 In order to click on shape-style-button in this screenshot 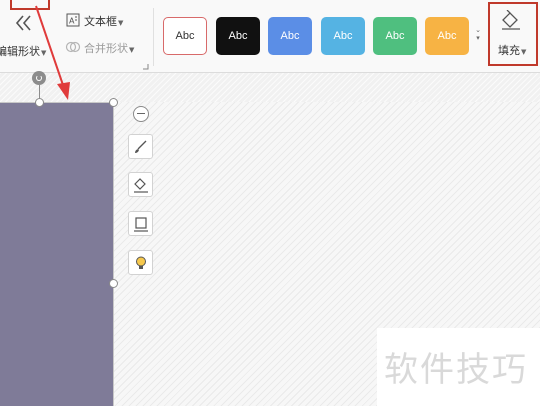, I will do `click(140, 146)`.